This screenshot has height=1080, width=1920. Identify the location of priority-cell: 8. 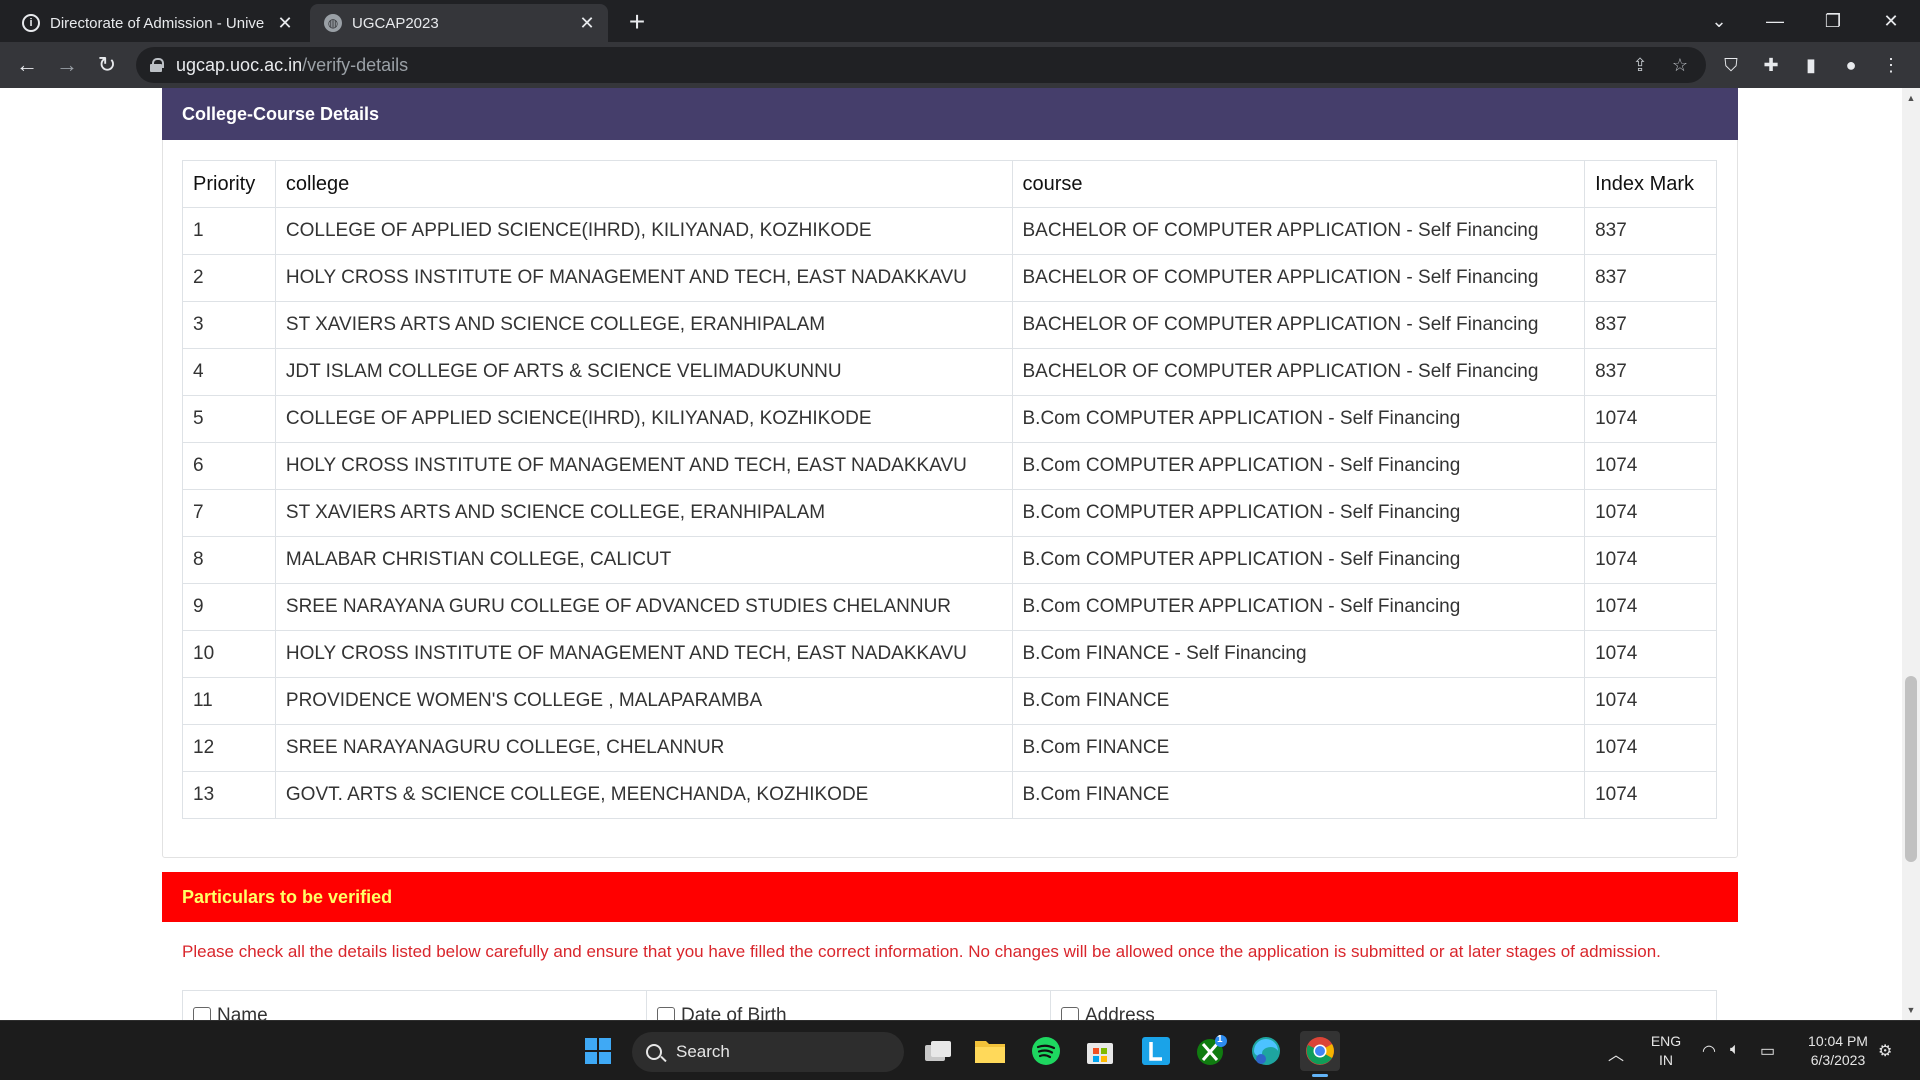
(229, 560).